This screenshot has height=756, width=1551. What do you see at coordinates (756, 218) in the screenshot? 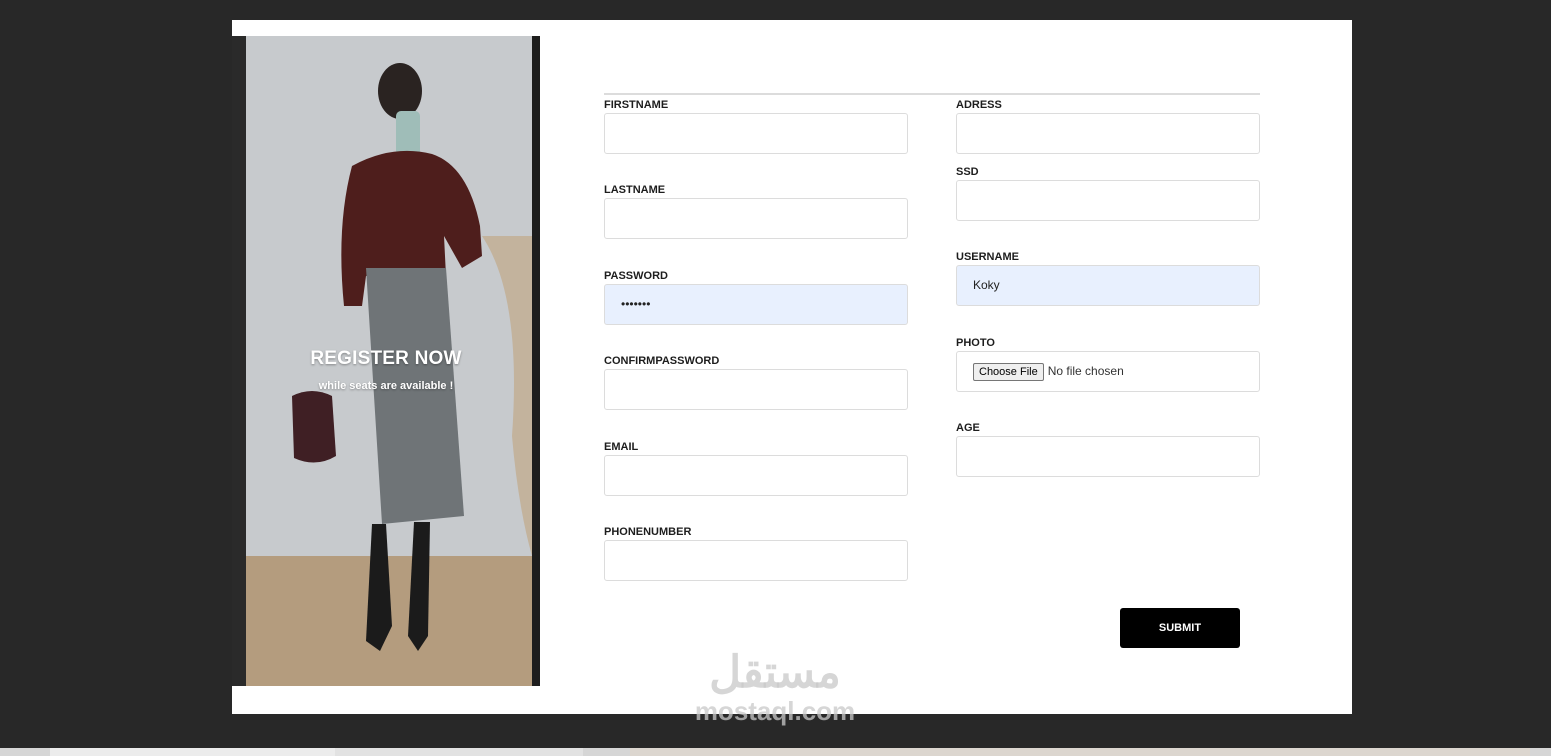
I see `lastname-input` at bounding box center [756, 218].